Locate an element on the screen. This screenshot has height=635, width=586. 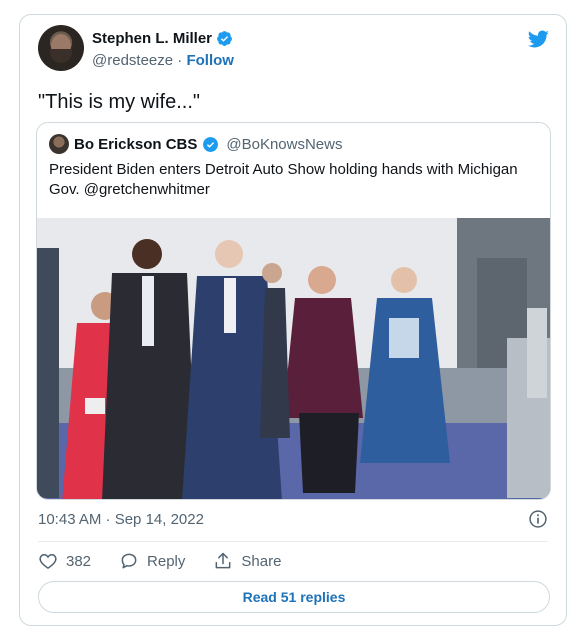
follow-button: Follow is located at coordinates (210, 60).